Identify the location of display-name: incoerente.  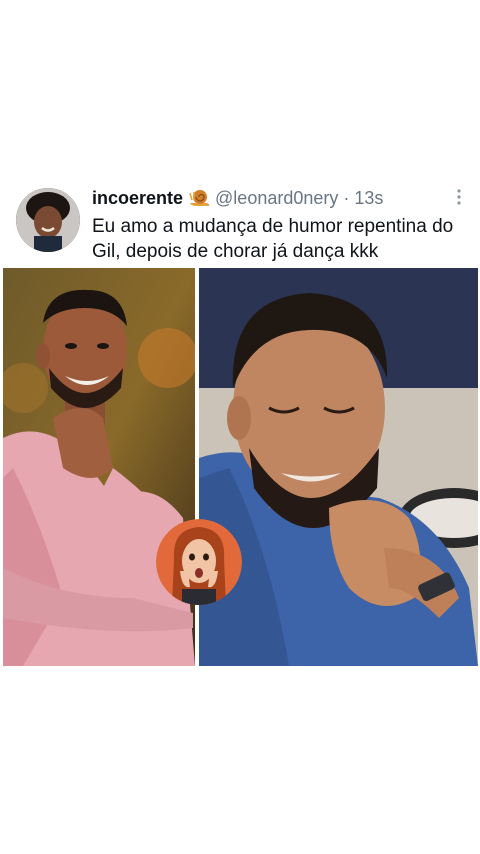
(137, 198).